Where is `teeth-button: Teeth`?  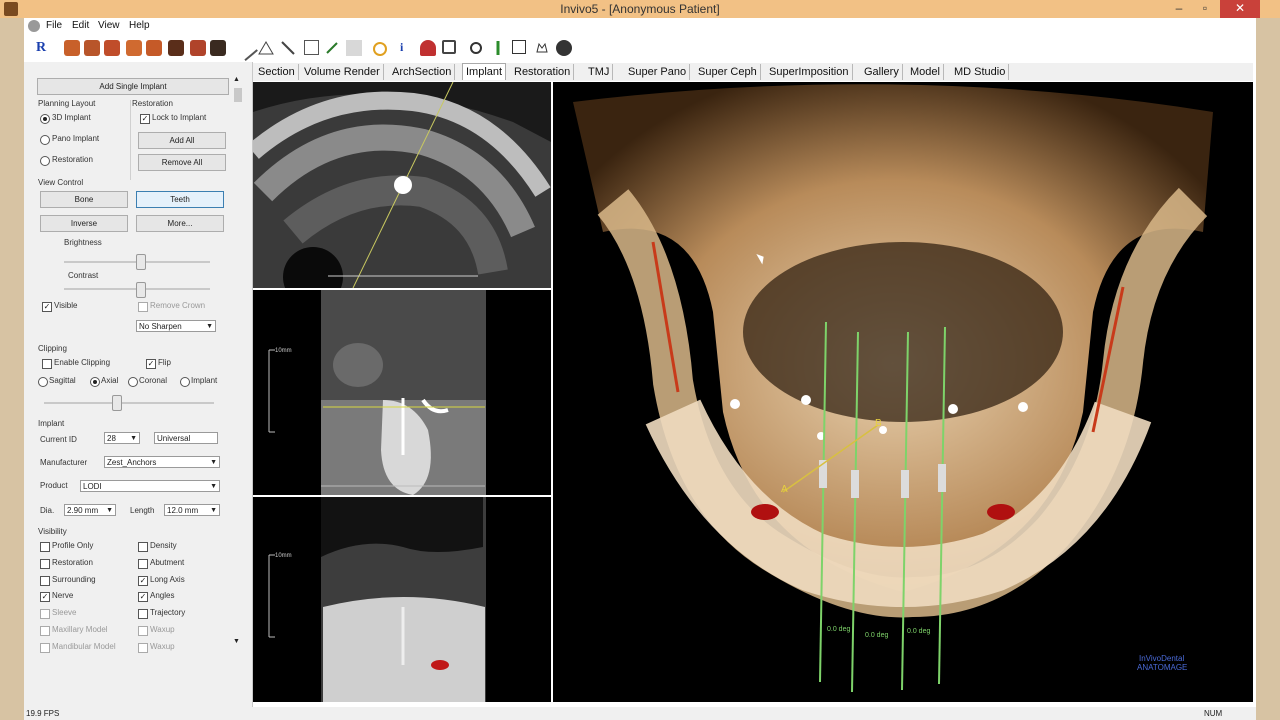 teeth-button: Teeth is located at coordinates (180, 199).